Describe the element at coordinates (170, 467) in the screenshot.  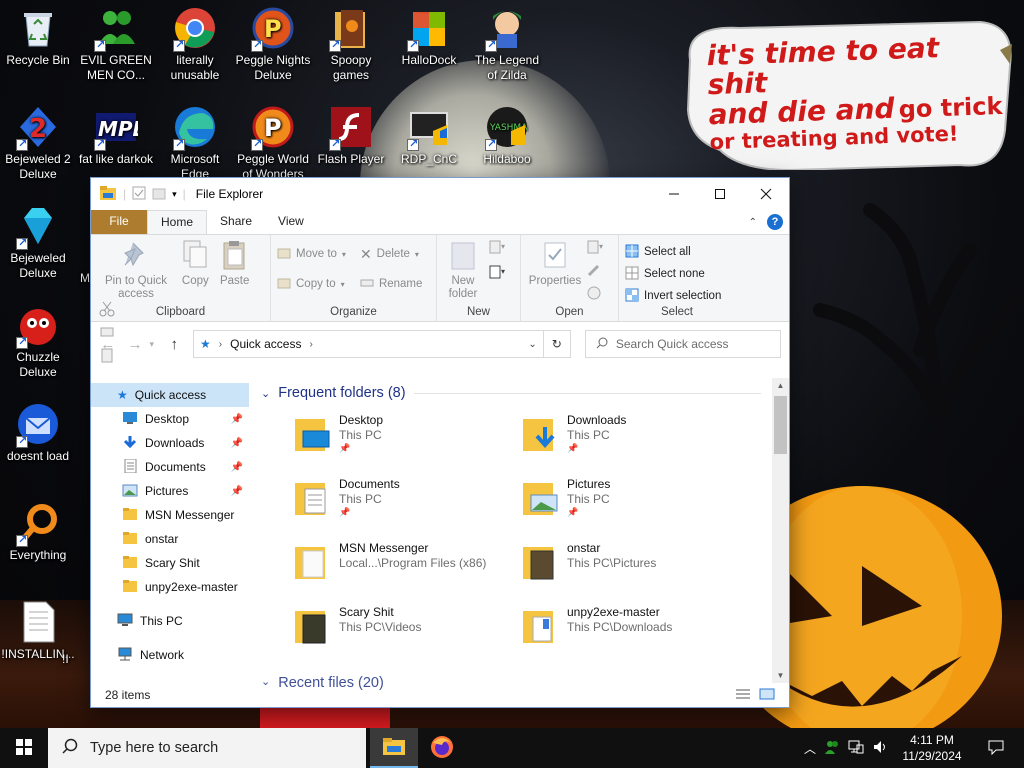
I see `nav-item-documents: Documents 📌` at that location.